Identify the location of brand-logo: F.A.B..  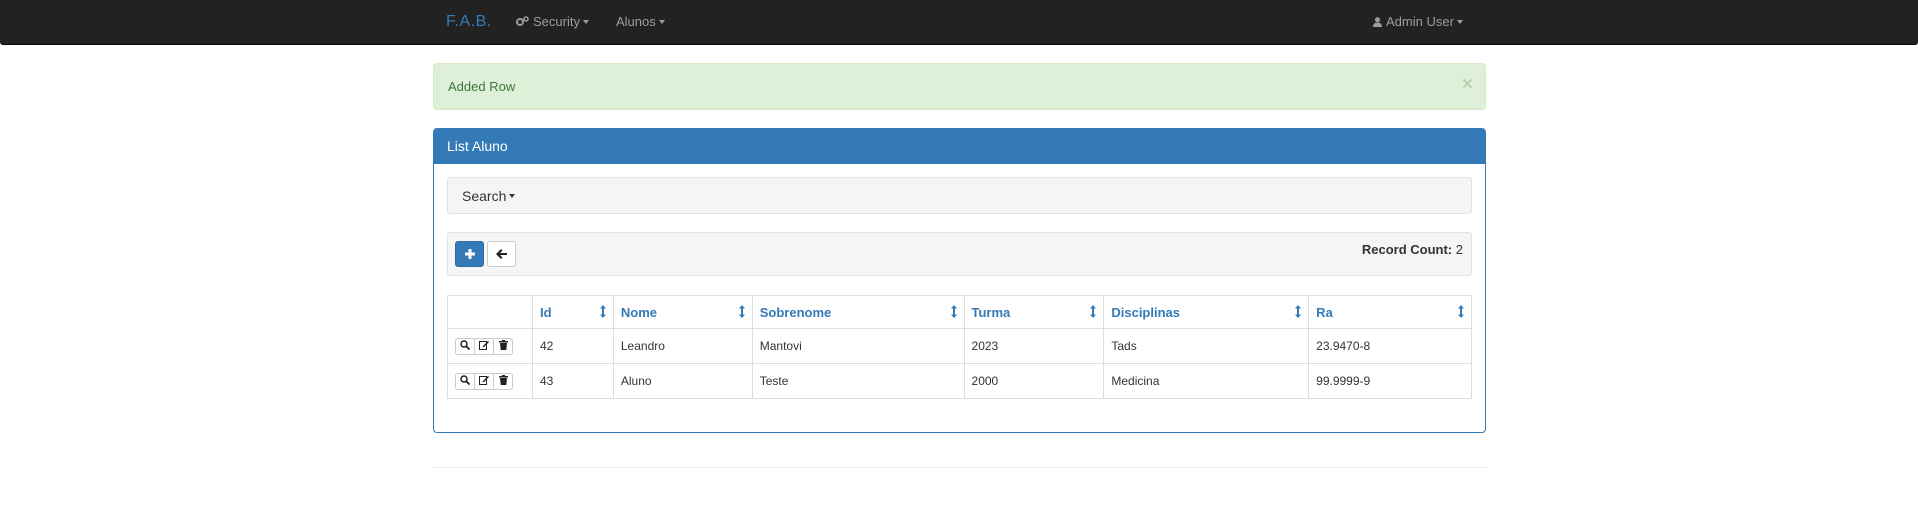
(469, 22).